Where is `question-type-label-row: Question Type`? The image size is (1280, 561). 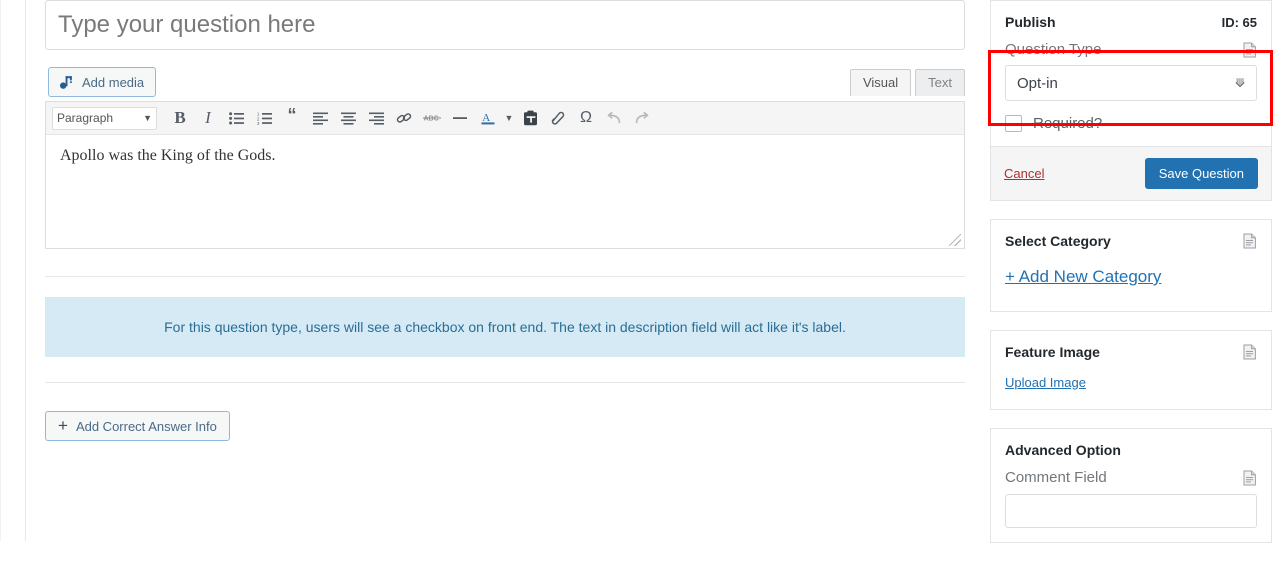 question-type-label-row: Question Type is located at coordinates (1131, 49).